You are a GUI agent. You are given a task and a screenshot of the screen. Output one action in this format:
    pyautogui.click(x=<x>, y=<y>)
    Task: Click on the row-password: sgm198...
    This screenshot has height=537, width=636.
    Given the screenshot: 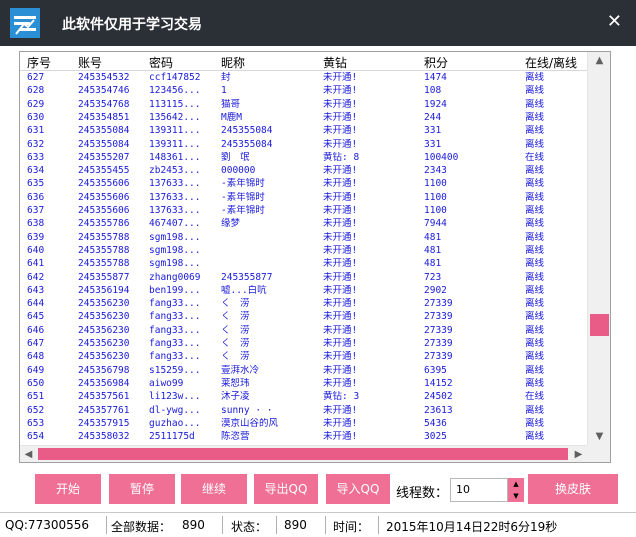 What is the action you would take?
    pyautogui.click(x=175, y=264)
    